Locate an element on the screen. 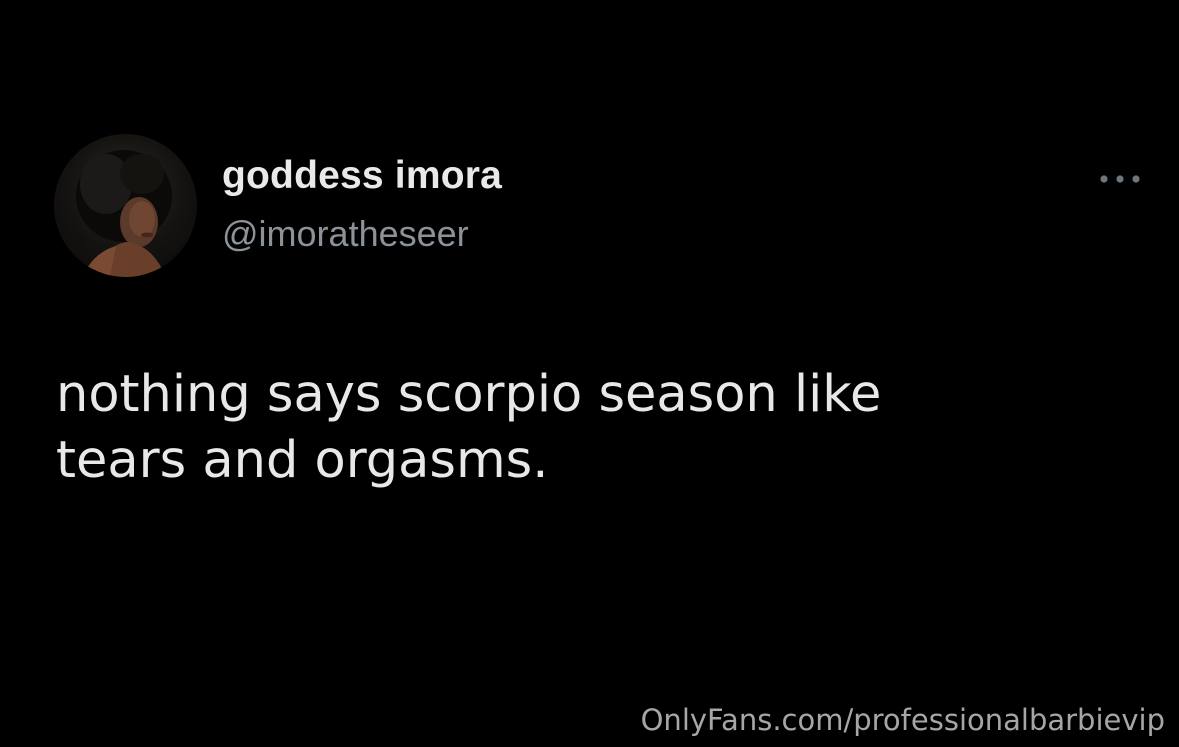 This screenshot has width=1179, height=747. more-horizontal-icon is located at coordinates (1120, 179).